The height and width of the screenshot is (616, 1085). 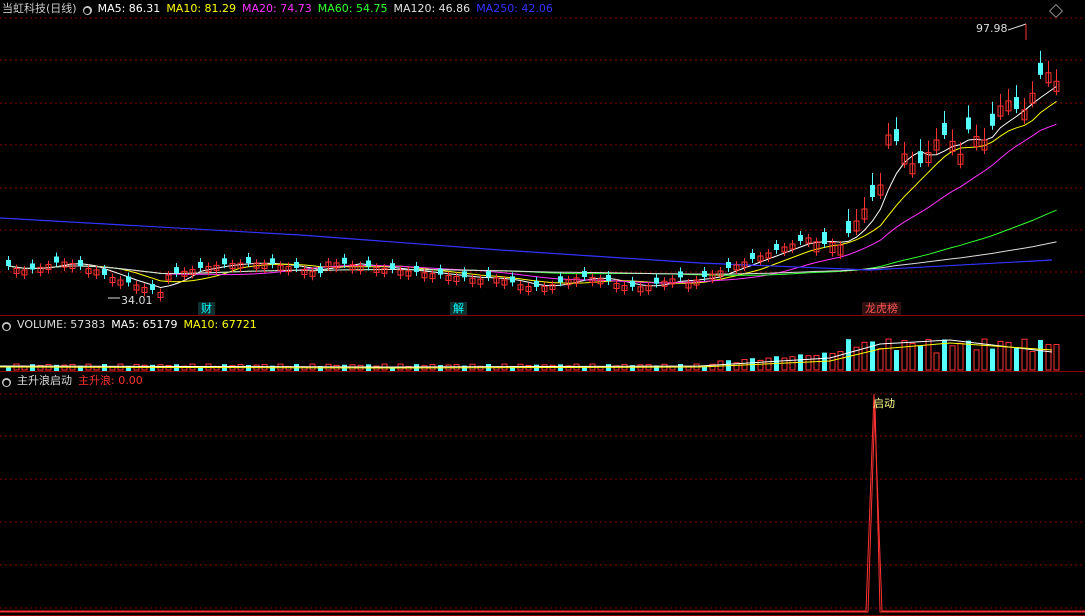 What do you see at coordinates (61, 324) in the screenshot?
I see `volume-label: VOLUME: 57383` at bounding box center [61, 324].